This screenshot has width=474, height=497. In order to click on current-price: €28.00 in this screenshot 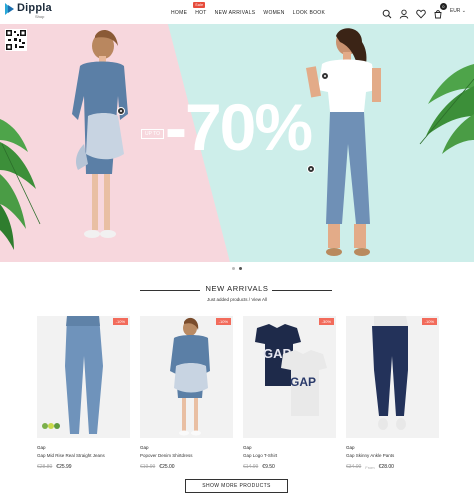, I will do `click(386, 467)`.